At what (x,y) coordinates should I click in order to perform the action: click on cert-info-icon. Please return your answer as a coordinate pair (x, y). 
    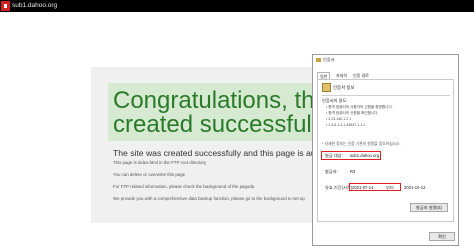
    Looking at the image, I should click on (326, 87).